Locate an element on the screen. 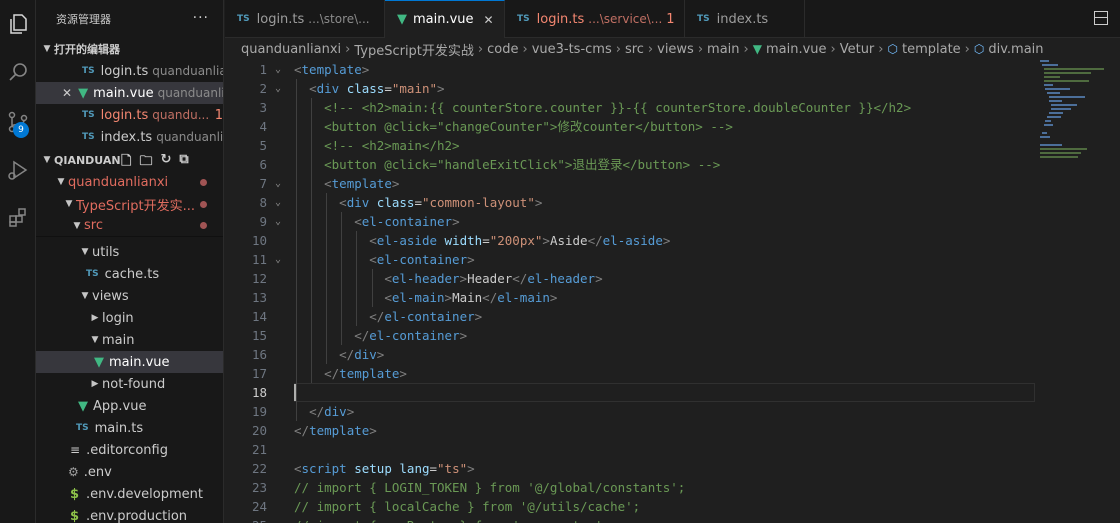 Image resolution: width=1120 pixels, height=523 pixels. tab-login-service: TS login.ts ...\service\... 1 is located at coordinates (595, 19).